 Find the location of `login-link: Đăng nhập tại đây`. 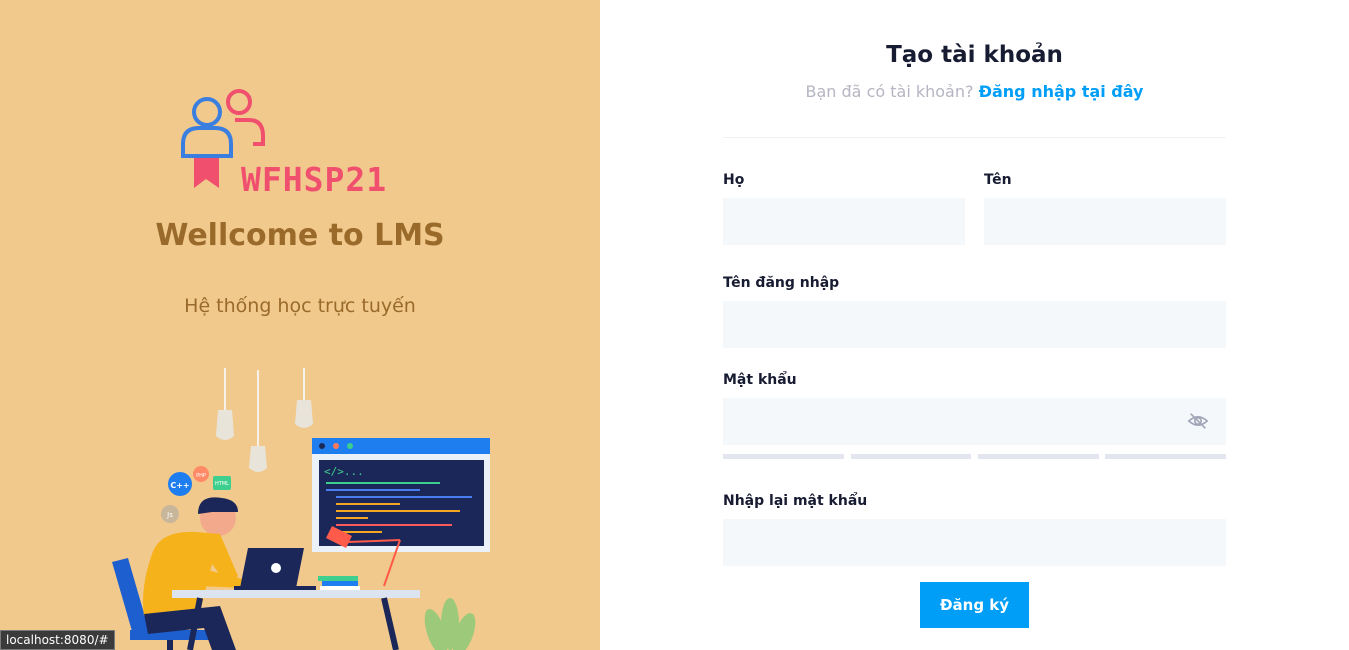

login-link: Đăng nhập tại đây is located at coordinates (1061, 91).